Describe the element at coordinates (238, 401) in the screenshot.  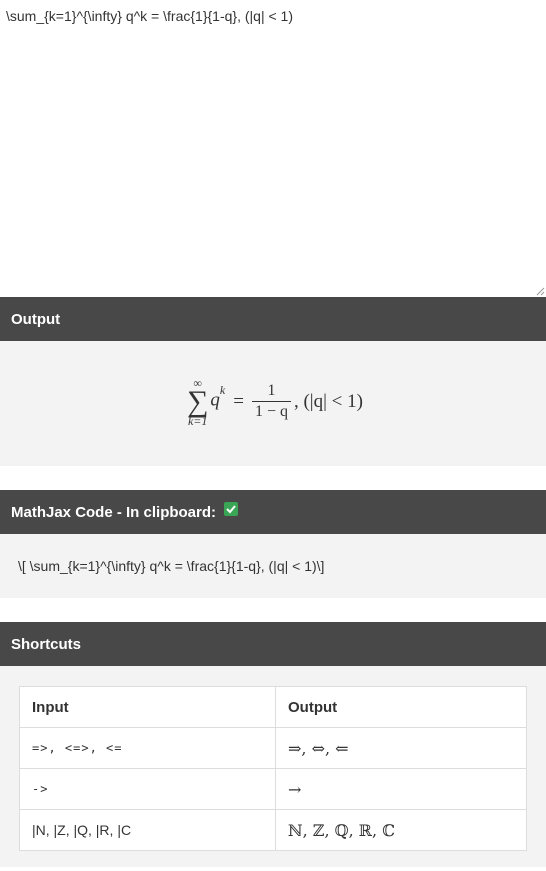
I see `equals-sign: =` at that location.